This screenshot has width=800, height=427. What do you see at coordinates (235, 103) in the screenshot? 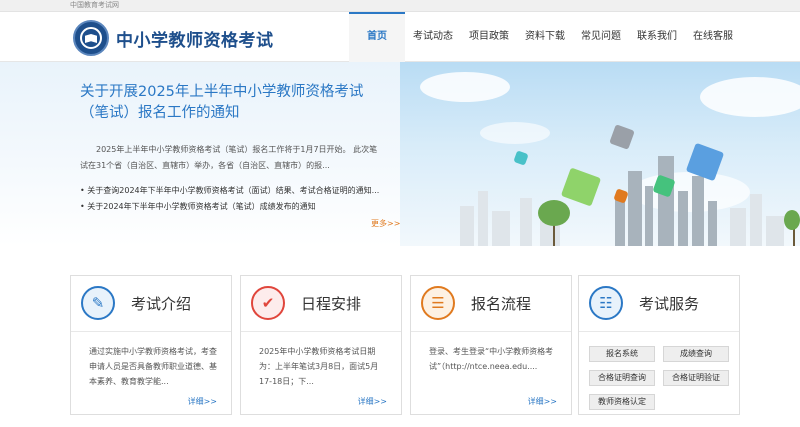
I see `headline-link: 关于开展2025年上半年中小学教师资格考试（笔试）报名工作的通知` at bounding box center [235, 103].